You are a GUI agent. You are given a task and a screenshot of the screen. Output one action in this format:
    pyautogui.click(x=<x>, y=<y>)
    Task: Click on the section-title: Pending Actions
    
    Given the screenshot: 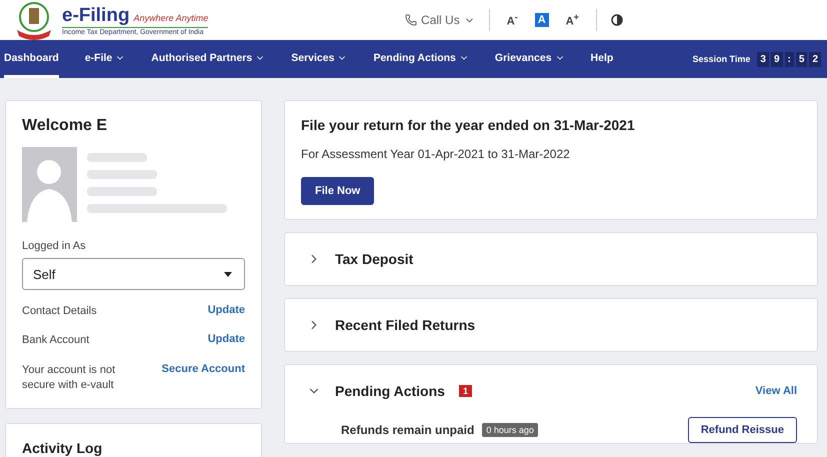 What is the action you would take?
    pyautogui.click(x=390, y=391)
    